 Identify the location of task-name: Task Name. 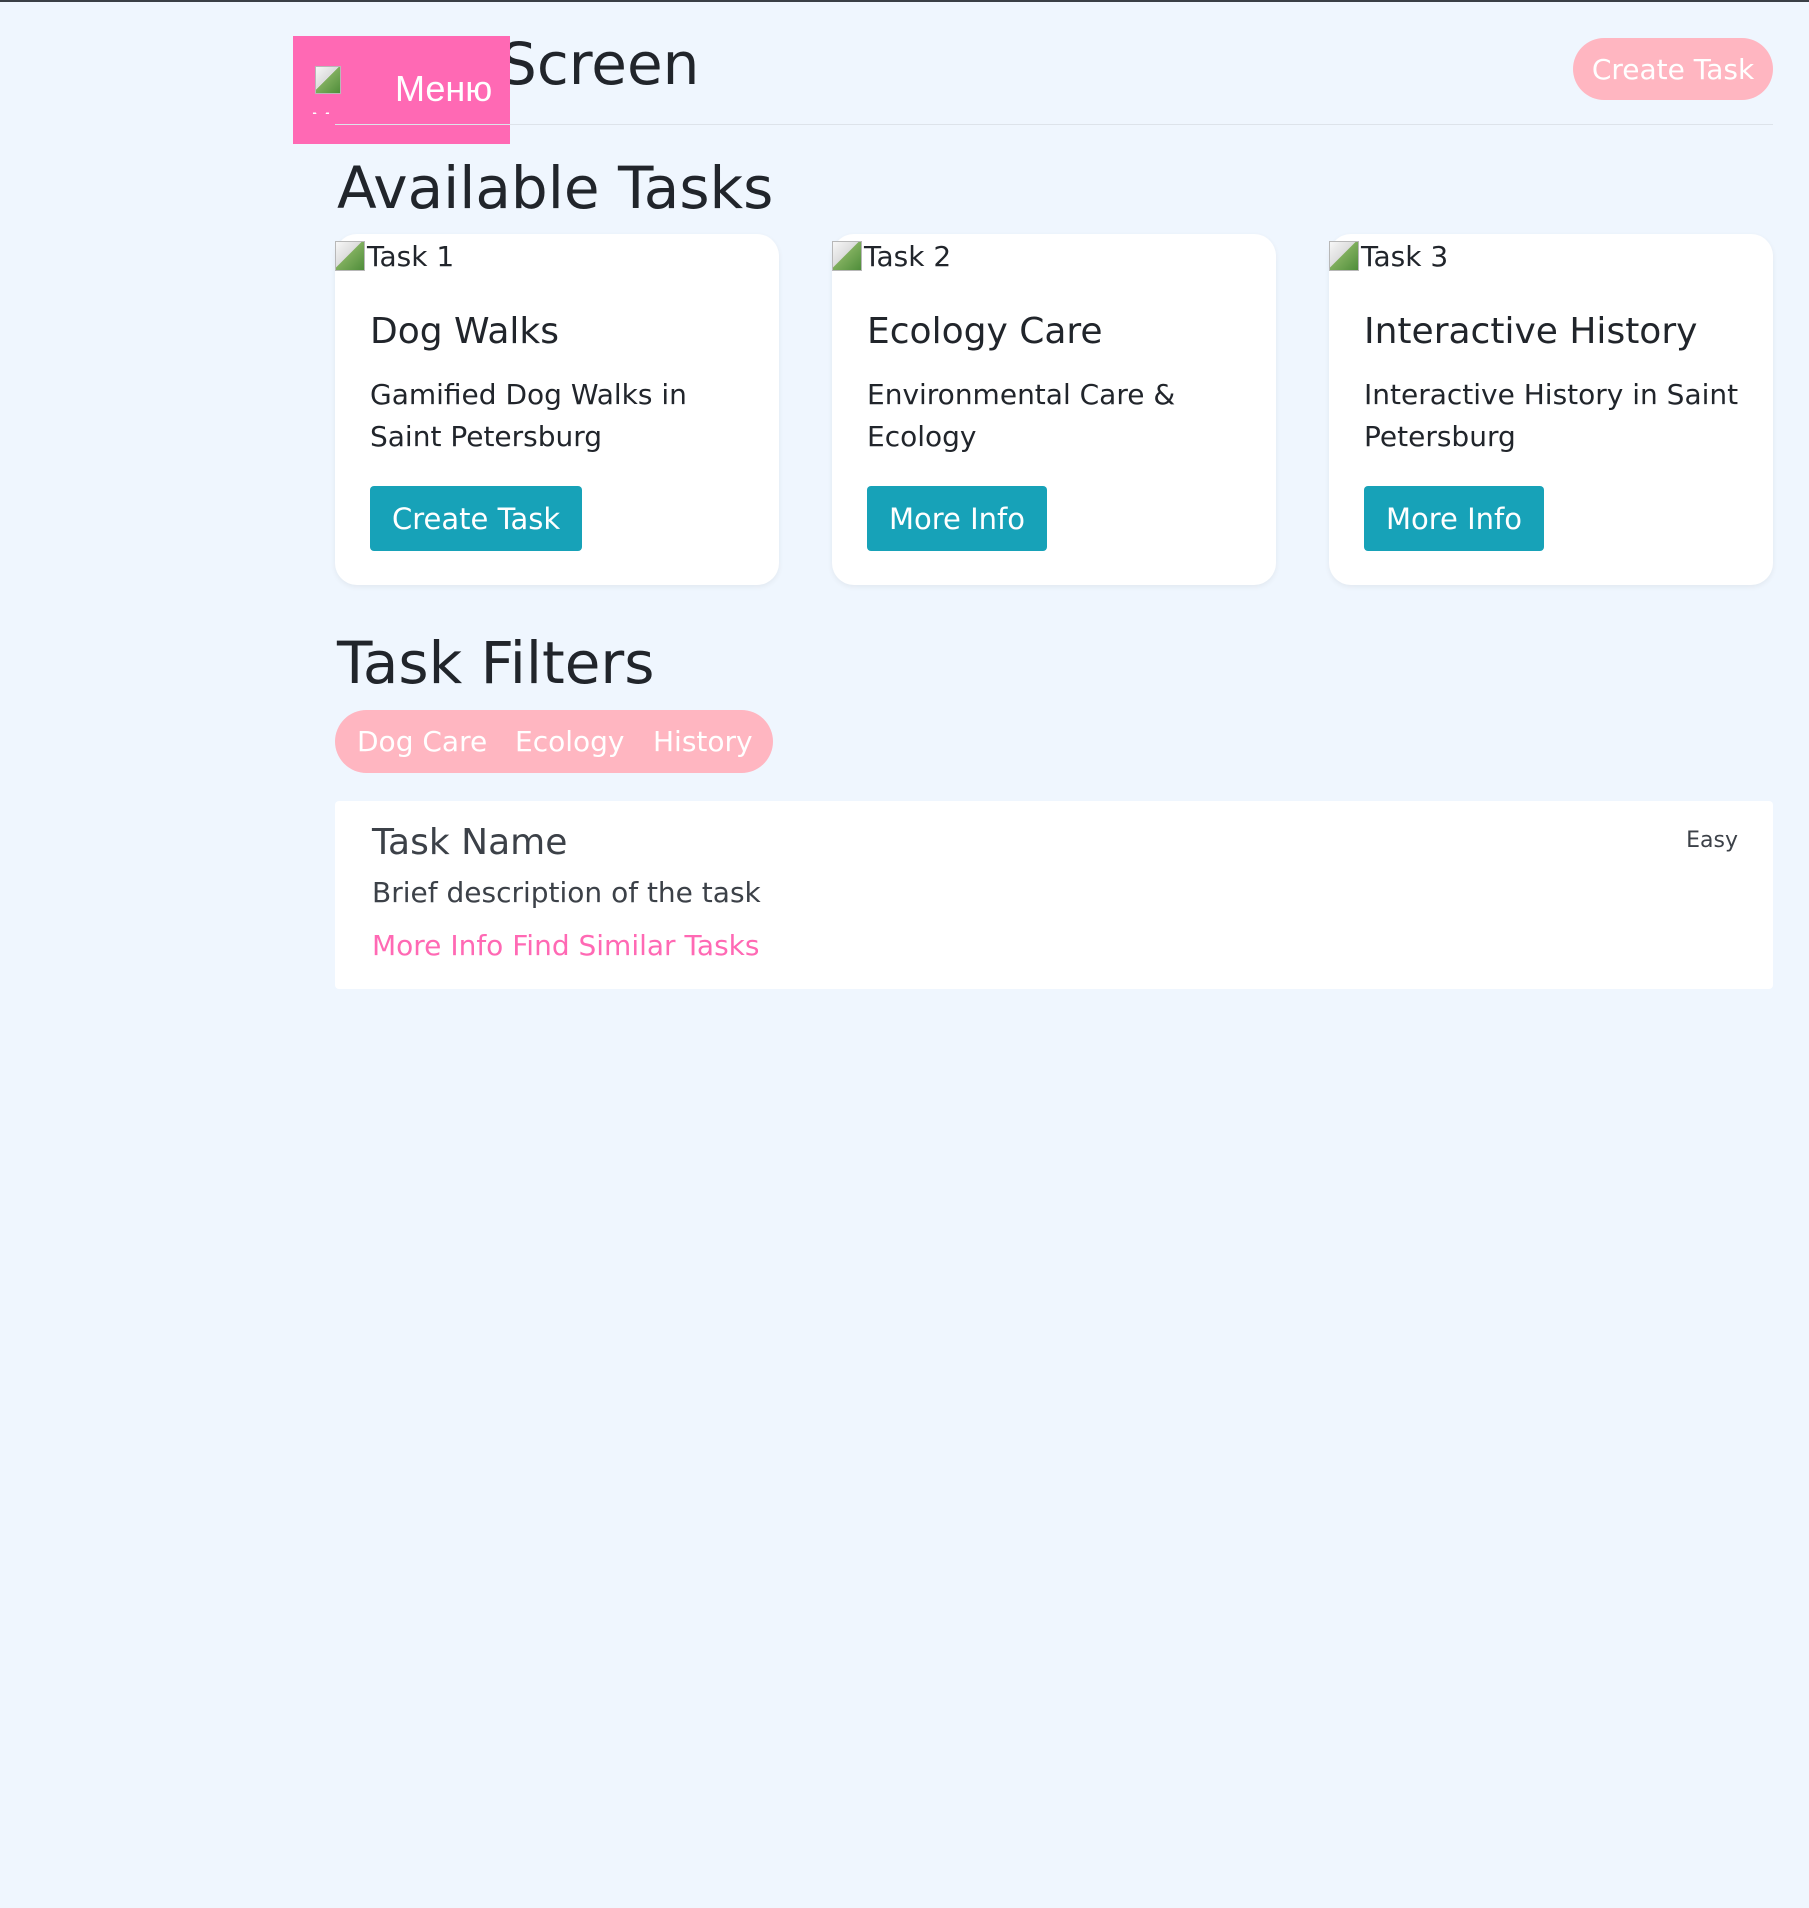
(470, 842).